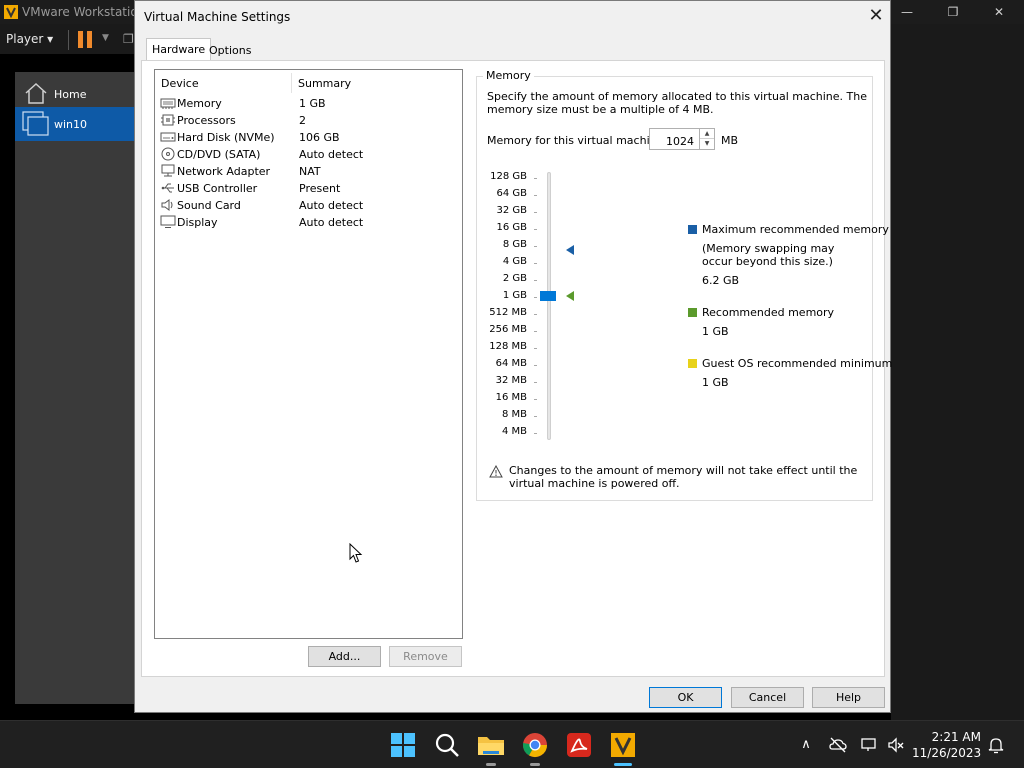  What do you see at coordinates (168, 221) in the screenshot?
I see `display-icon` at bounding box center [168, 221].